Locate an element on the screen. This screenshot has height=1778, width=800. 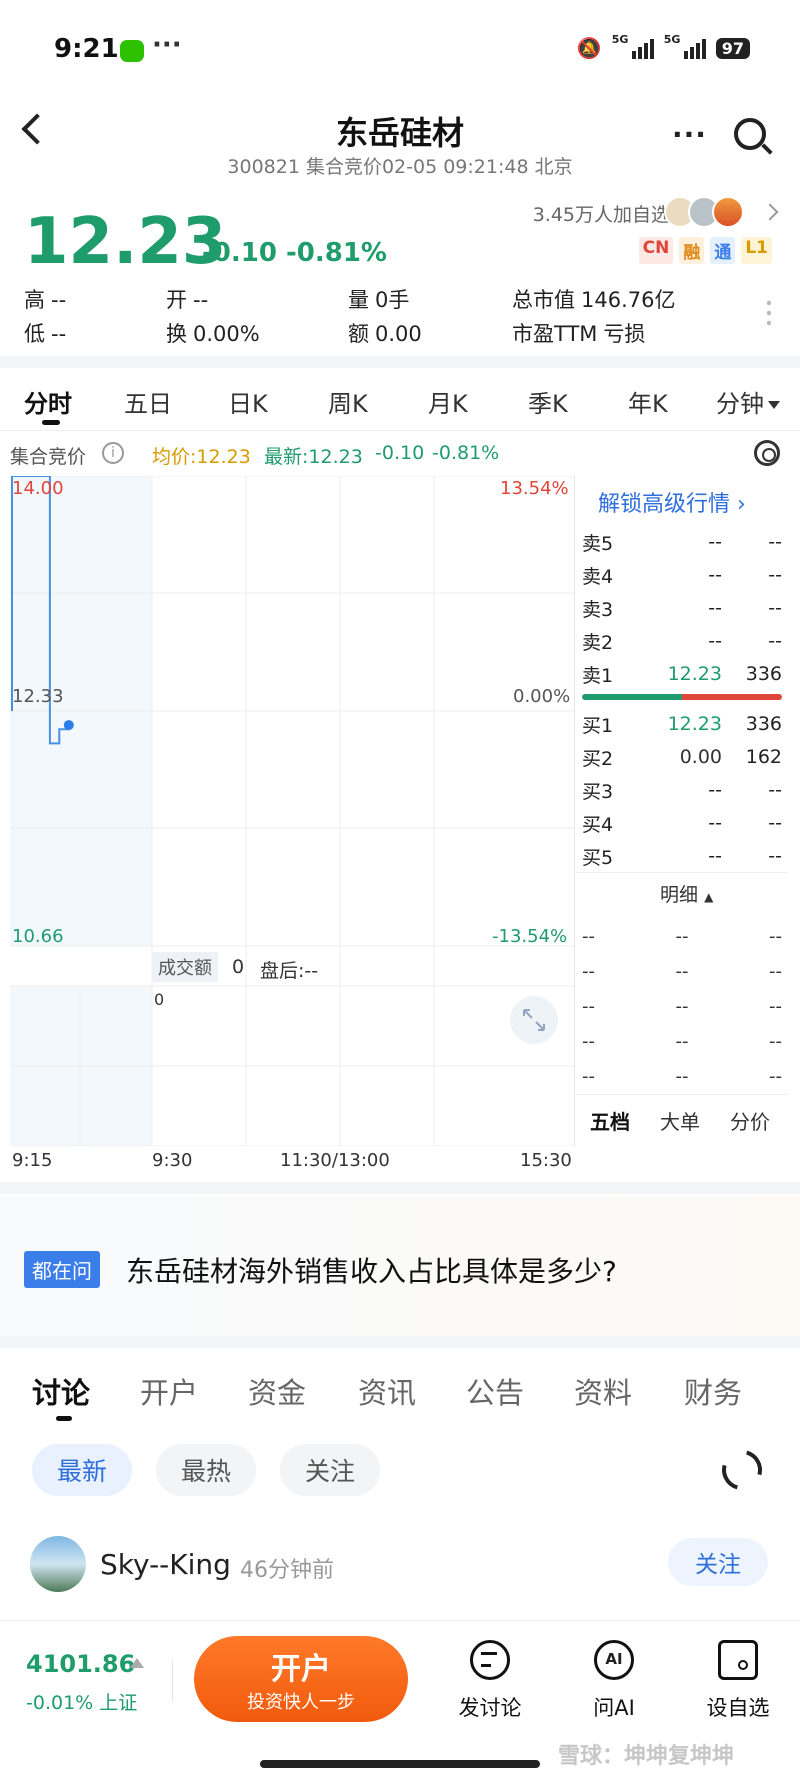
avg-price: 均价:12.23 is located at coordinates (201, 457).